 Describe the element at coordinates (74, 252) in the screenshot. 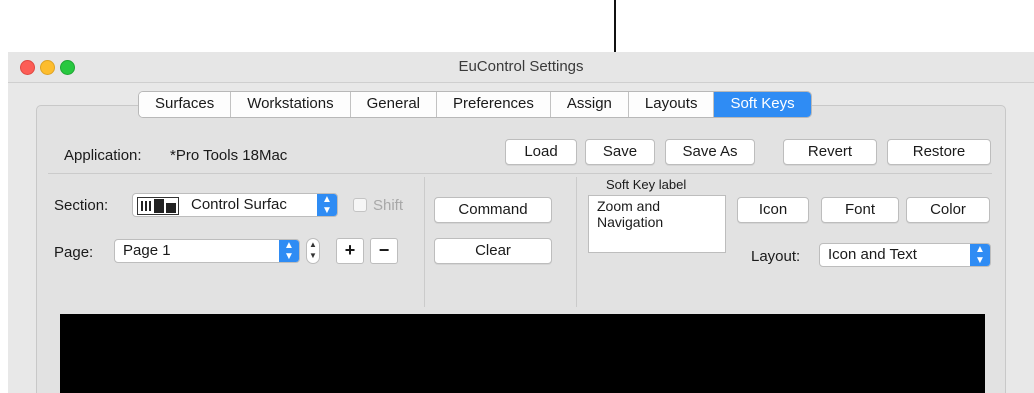

I see `page-label: Page:` at that location.